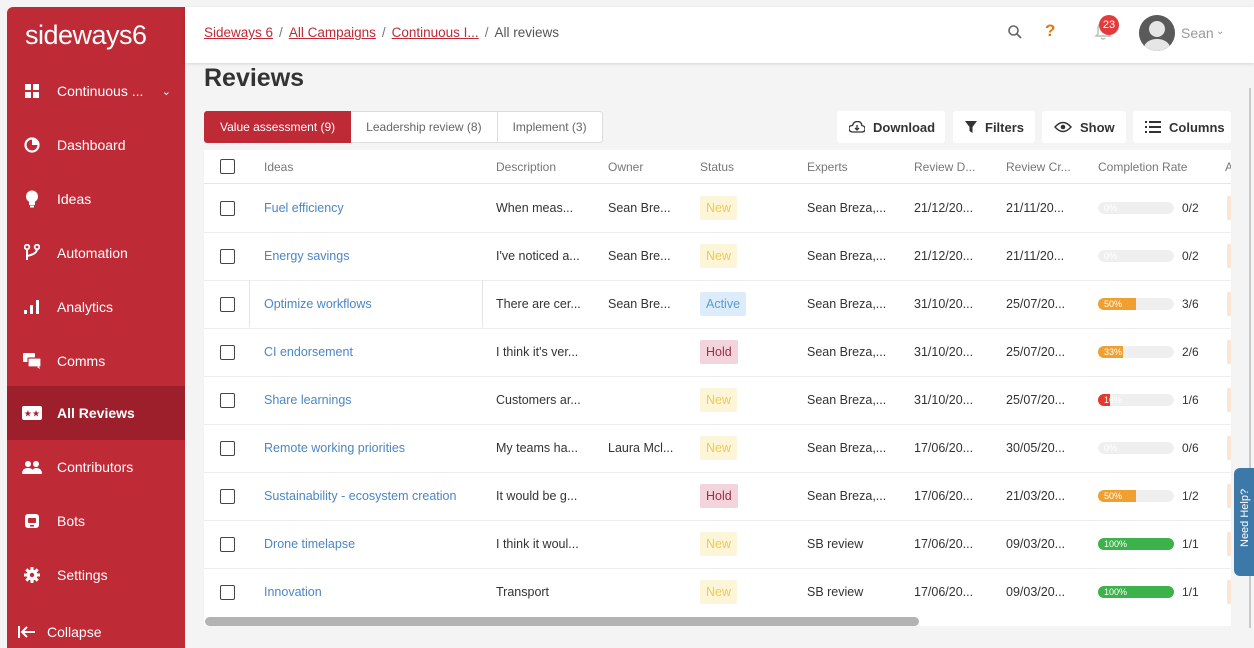 The height and width of the screenshot is (648, 1254). What do you see at coordinates (32, 521) in the screenshot?
I see `bot-icon` at bounding box center [32, 521].